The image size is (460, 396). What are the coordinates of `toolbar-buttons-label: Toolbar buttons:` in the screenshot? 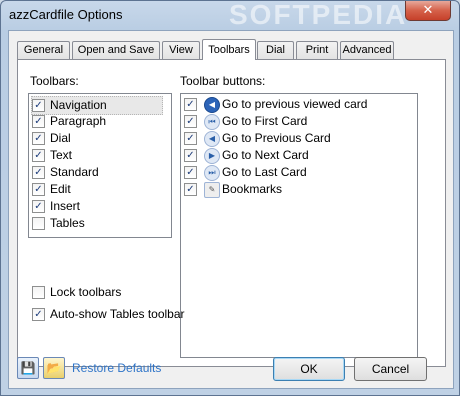 It's located at (223, 81).